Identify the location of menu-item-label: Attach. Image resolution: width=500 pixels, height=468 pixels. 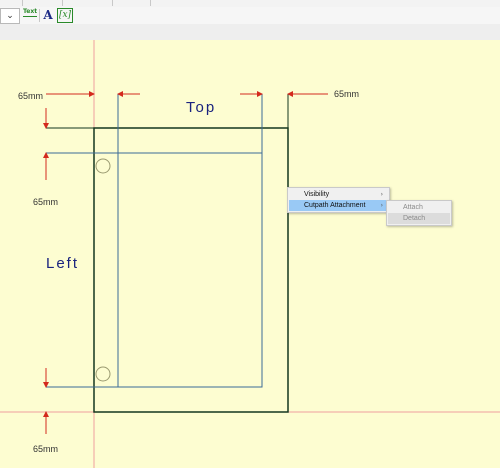
(413, 207).